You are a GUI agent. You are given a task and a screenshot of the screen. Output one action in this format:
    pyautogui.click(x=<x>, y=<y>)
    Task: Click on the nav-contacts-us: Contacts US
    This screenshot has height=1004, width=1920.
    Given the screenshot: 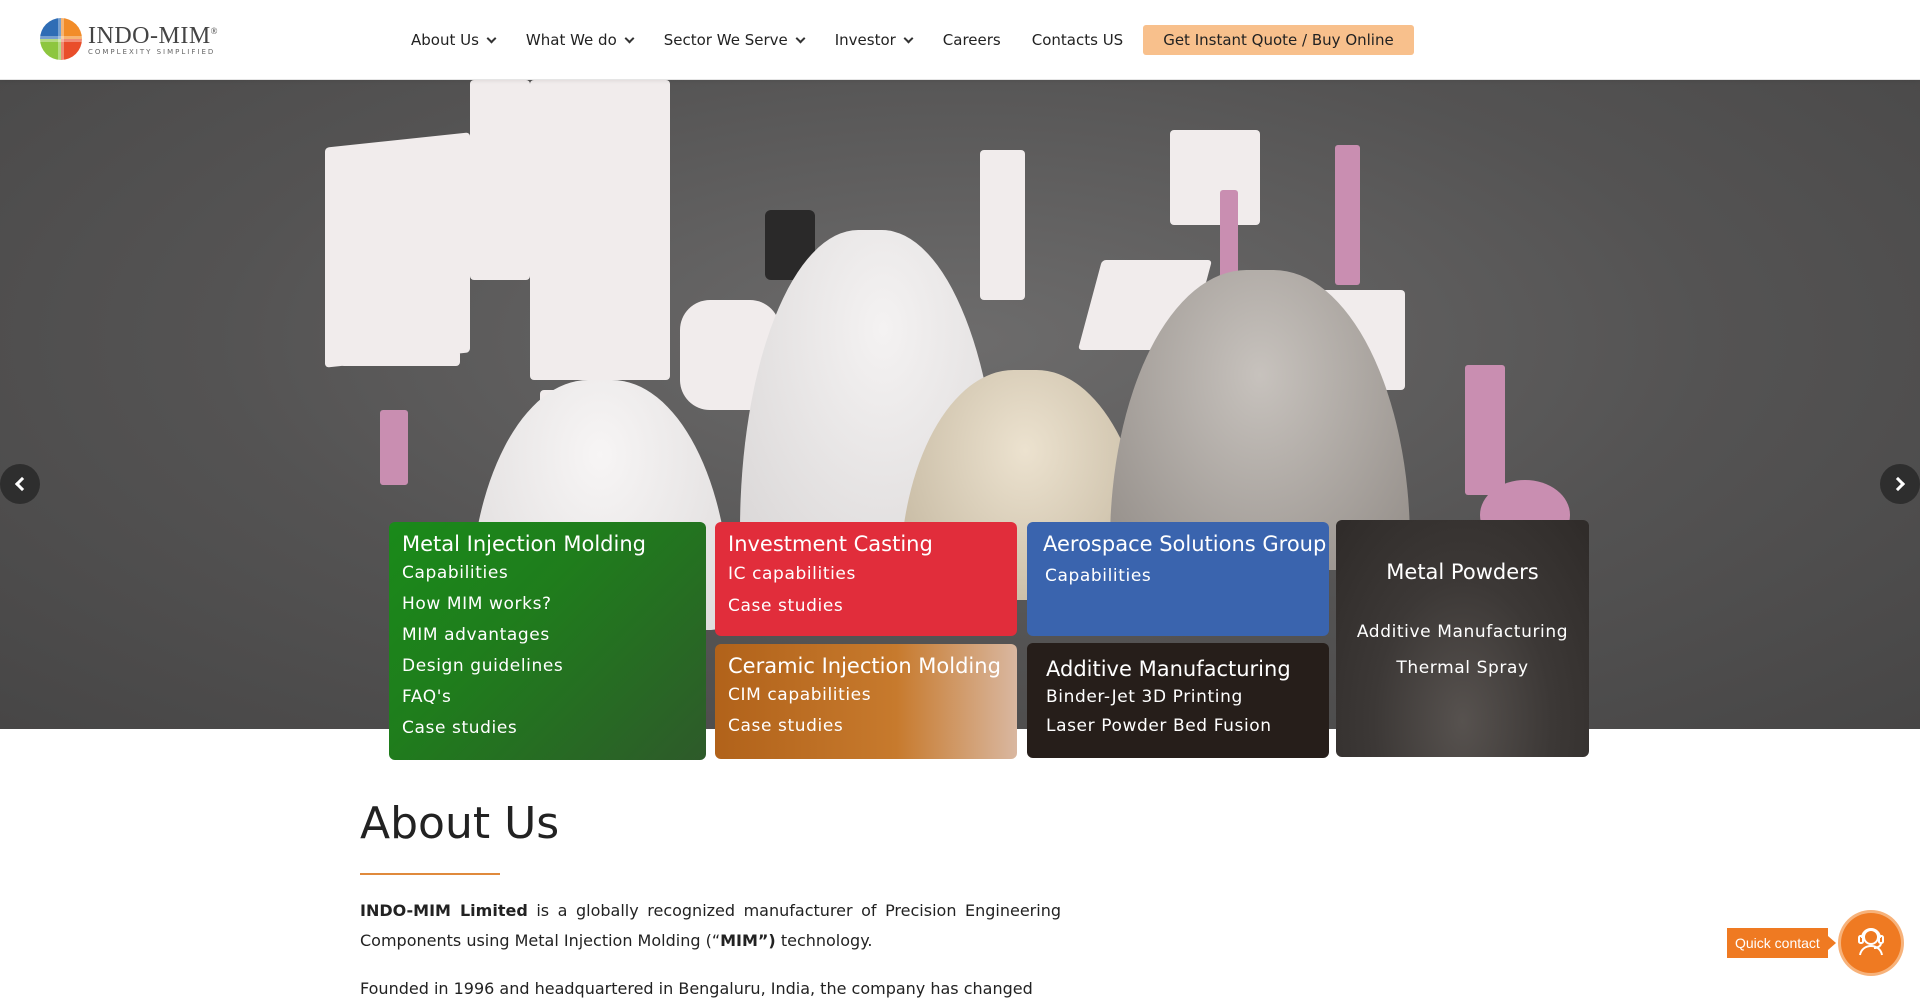 What is the action you would take?
    pyautogui.click(x=1077, y=40)
    